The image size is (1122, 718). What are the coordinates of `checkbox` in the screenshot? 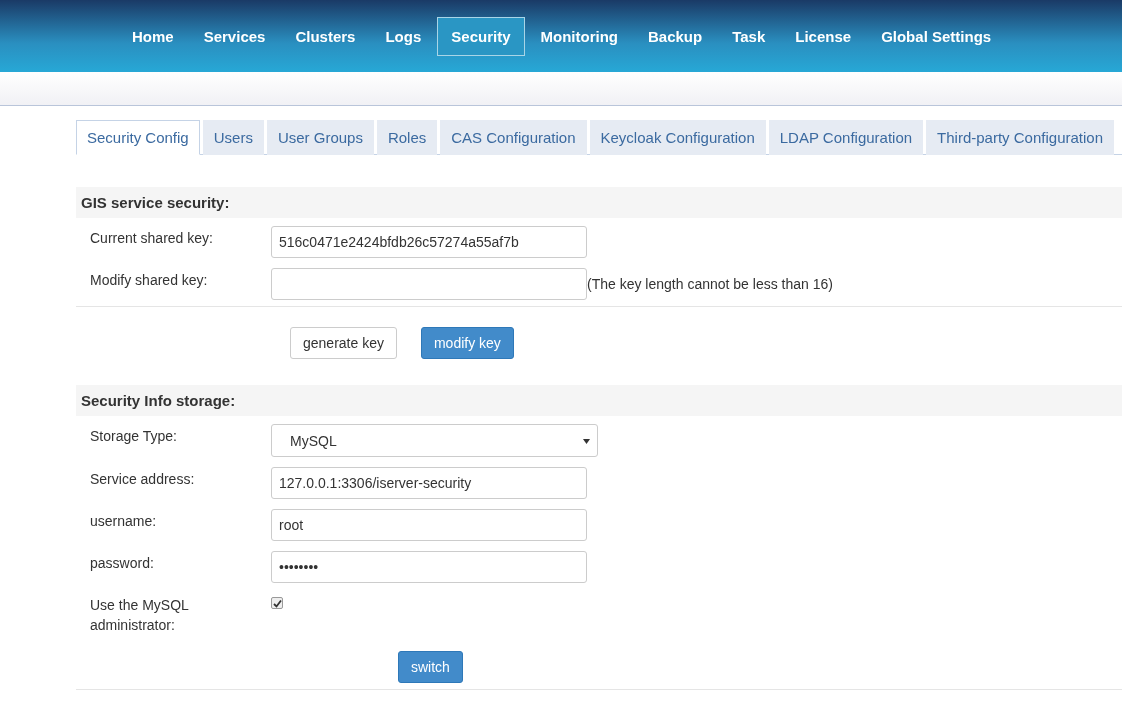 It's located at (277, 603).